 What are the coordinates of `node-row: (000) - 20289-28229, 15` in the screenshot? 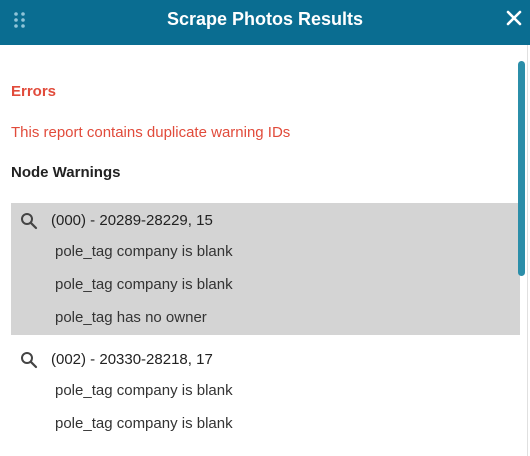 It's located at (265, 219).